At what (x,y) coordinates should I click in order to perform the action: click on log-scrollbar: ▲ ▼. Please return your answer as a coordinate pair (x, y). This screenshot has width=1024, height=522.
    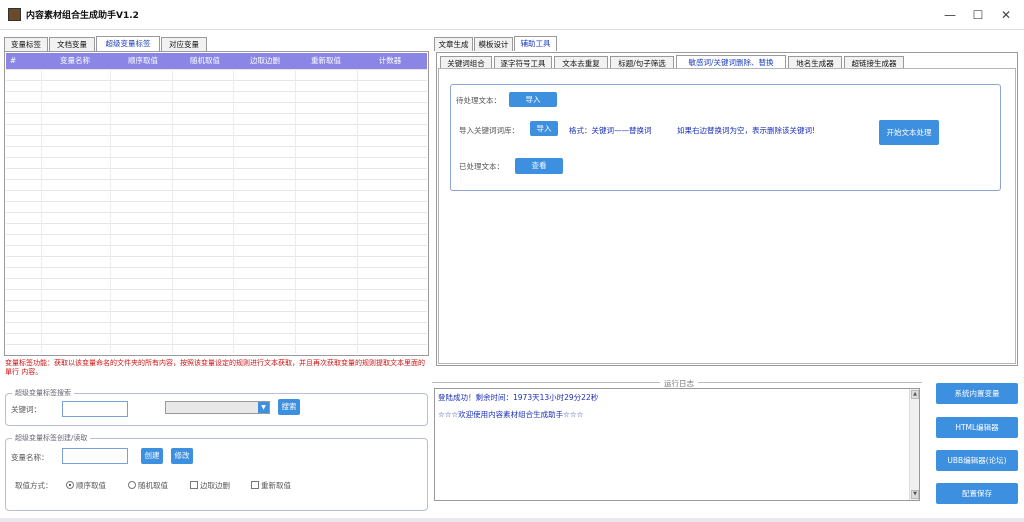
    Looking at the image, I should click on (914, 444).